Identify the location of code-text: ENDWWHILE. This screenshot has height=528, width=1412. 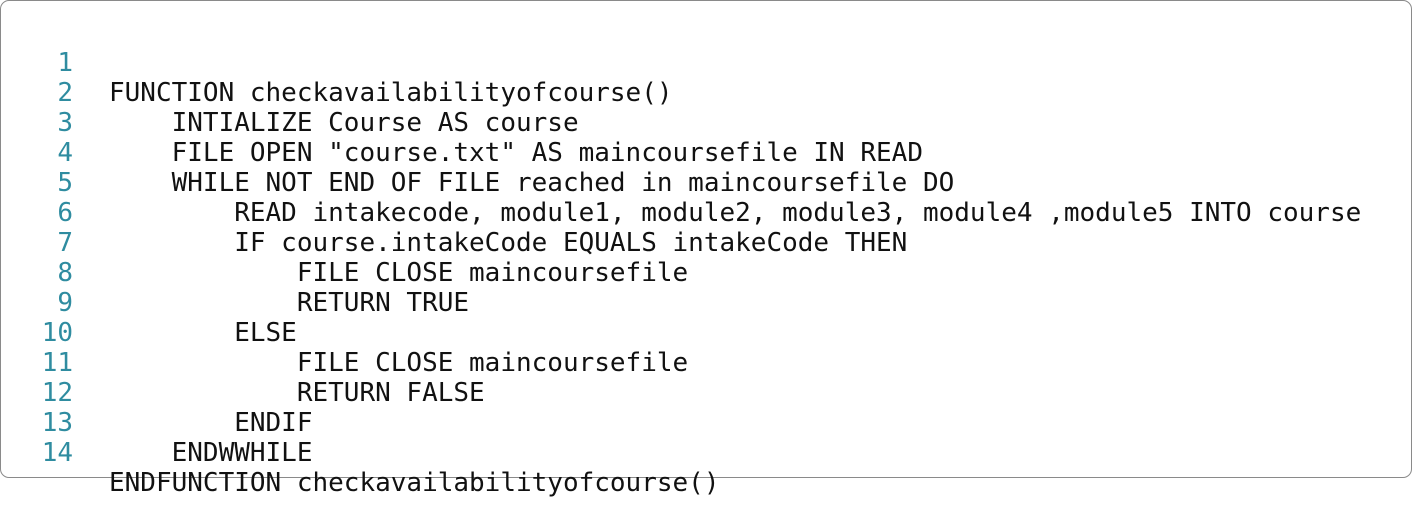
(211, 453).